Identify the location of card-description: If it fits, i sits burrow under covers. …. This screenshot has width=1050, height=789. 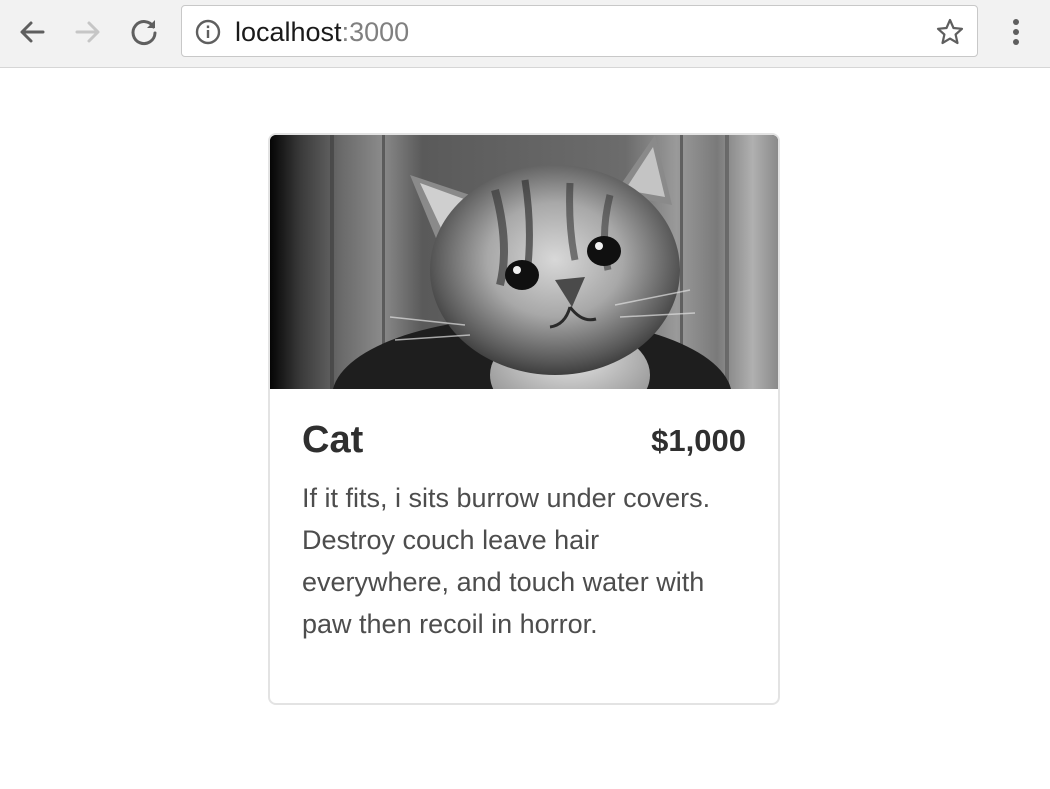
(506, 561).